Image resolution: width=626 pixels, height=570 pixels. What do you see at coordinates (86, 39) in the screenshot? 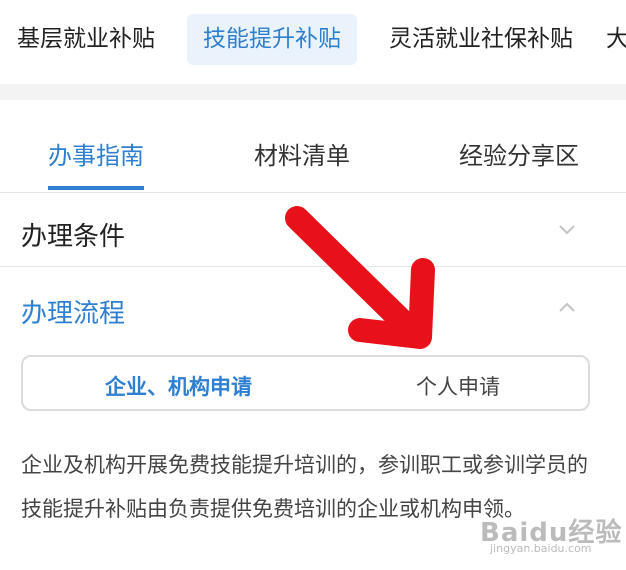
I see `category-tab-grassroots: 基层就业补贴` at bounding box center [86, 39].